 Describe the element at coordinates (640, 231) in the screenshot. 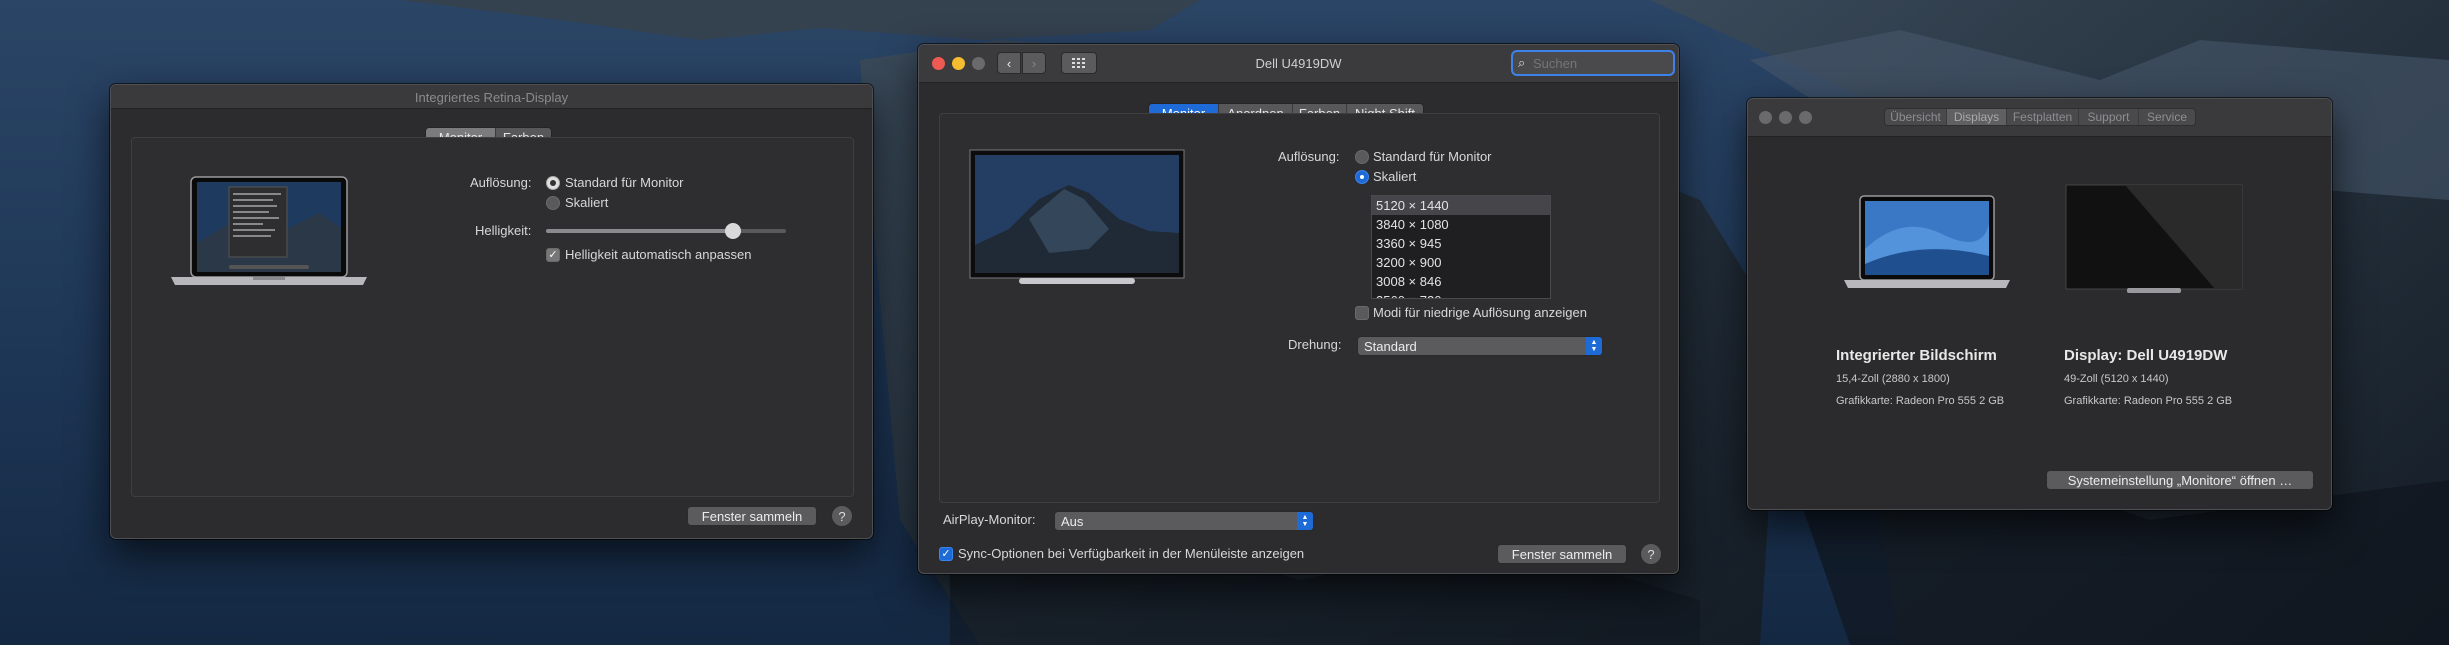

I see `brightness-fill` at that location.